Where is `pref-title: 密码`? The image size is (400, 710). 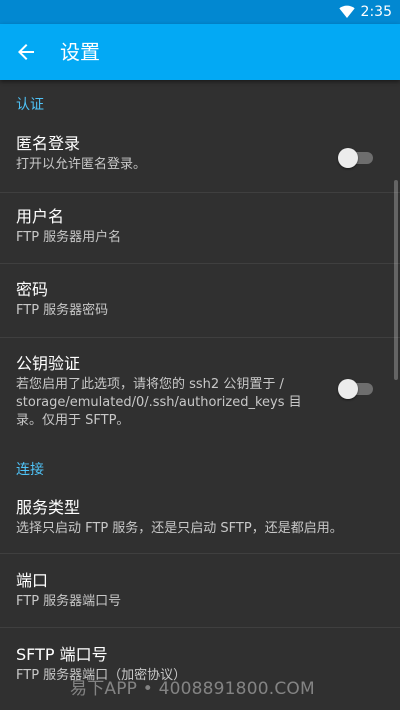
pref-title: 密码 is located at coordinates (32, 289).